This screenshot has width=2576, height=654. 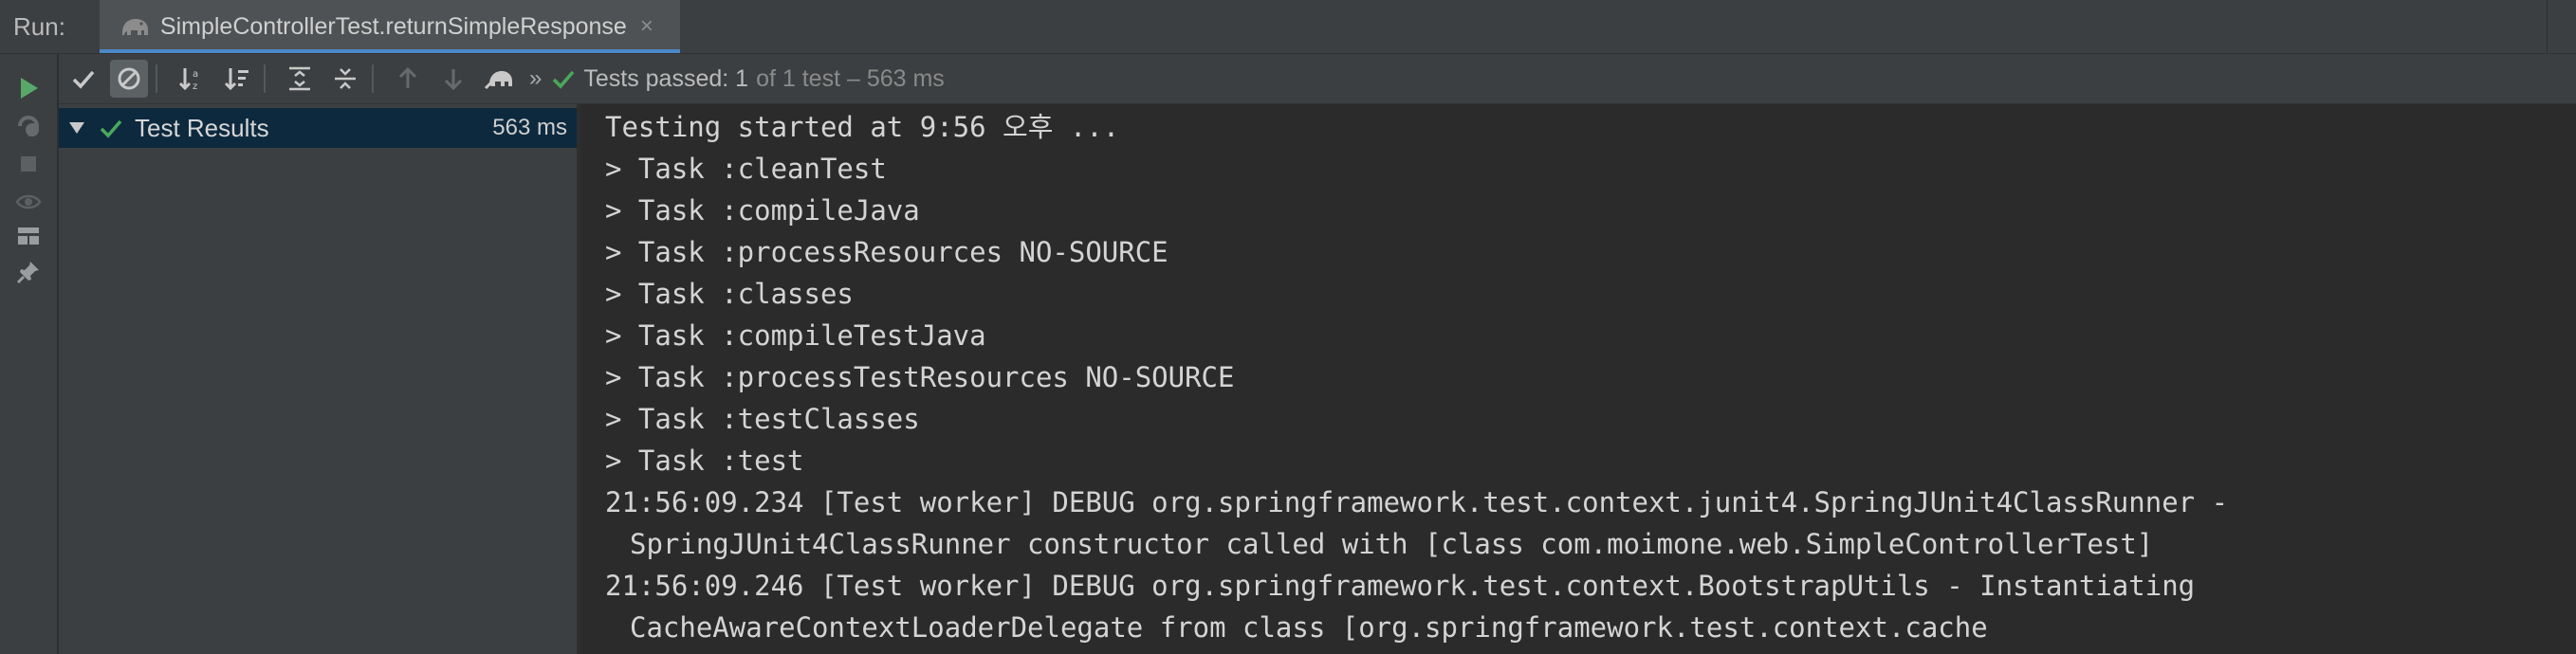 I want to click on console-line: > Task :compileJava, so click(x=762, y=210).